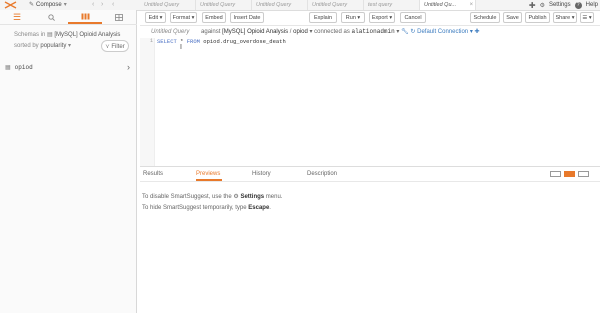 This screenshot has width=600, height=313. What do you see at coordinates (555, 174) in the screenshot?
I see `layout-split-icon` at bounding box center [555, 174].